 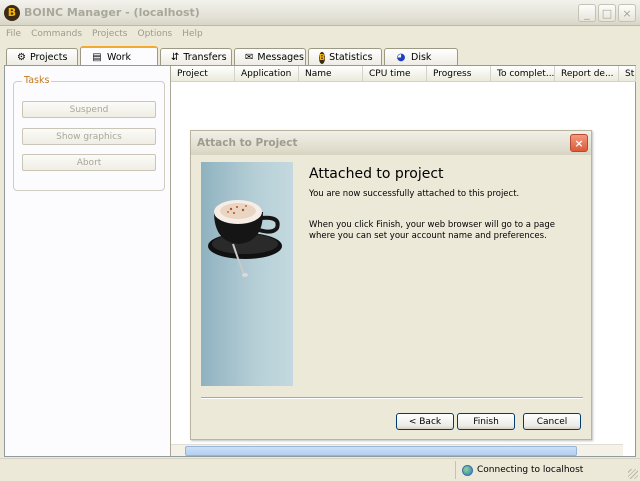 I want to click on column-progress: Progress, so click(x=459, y=74).